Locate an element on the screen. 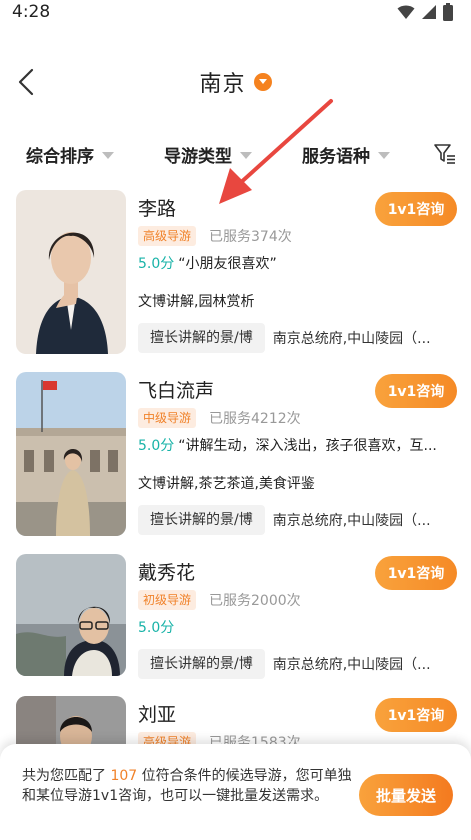  status-icons is located at coordinates (425, 12).